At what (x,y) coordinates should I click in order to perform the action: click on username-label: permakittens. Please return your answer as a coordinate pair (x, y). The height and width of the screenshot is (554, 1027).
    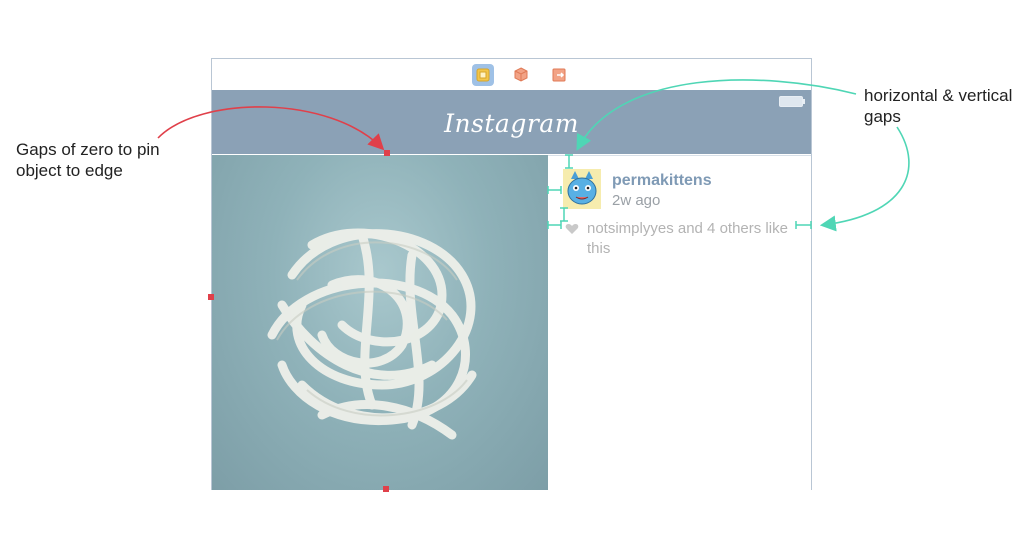
    Looking at the image, I should click on (662, 181).